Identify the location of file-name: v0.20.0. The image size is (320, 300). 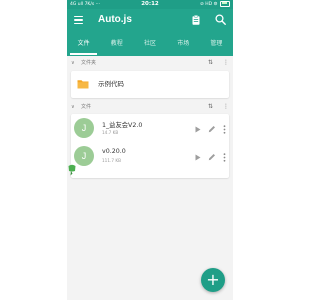
(114, 151).